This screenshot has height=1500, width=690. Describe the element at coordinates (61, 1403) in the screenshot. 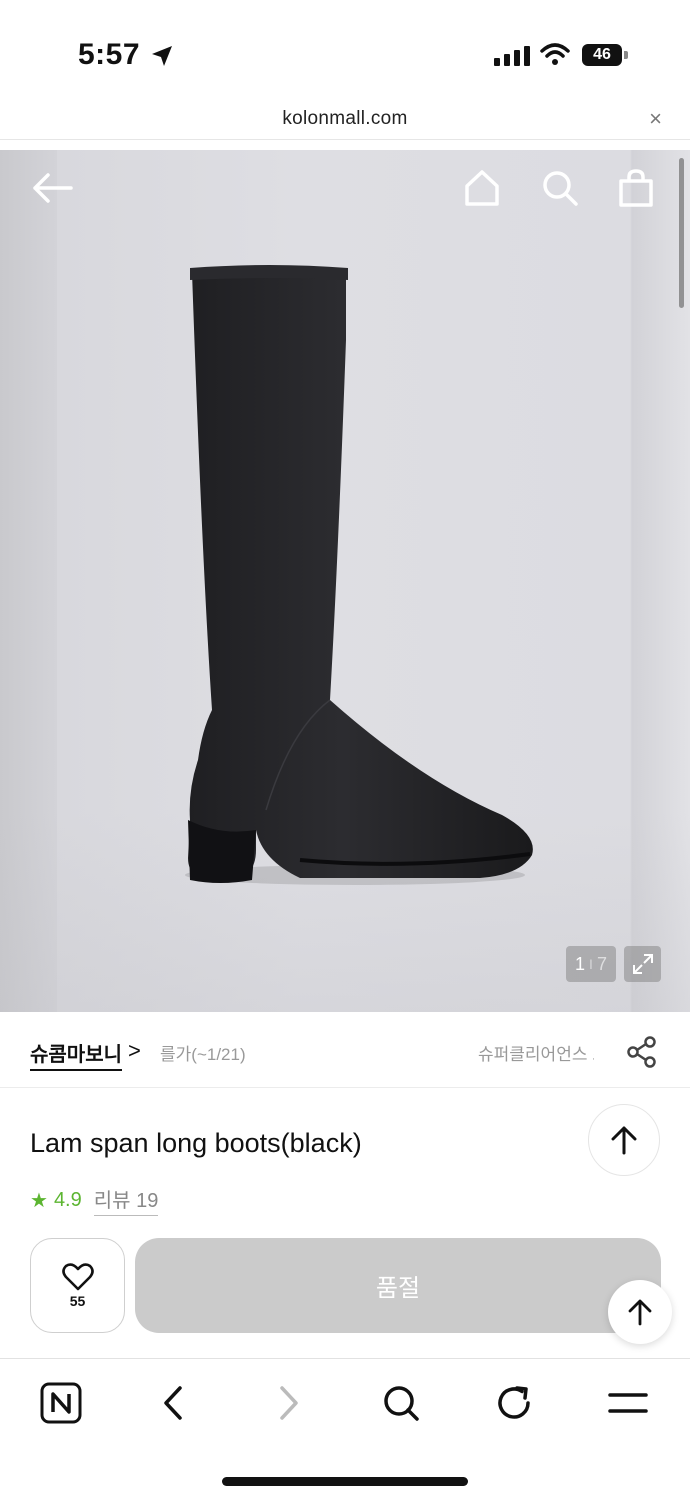

I see `naver-n-icon` at that location.